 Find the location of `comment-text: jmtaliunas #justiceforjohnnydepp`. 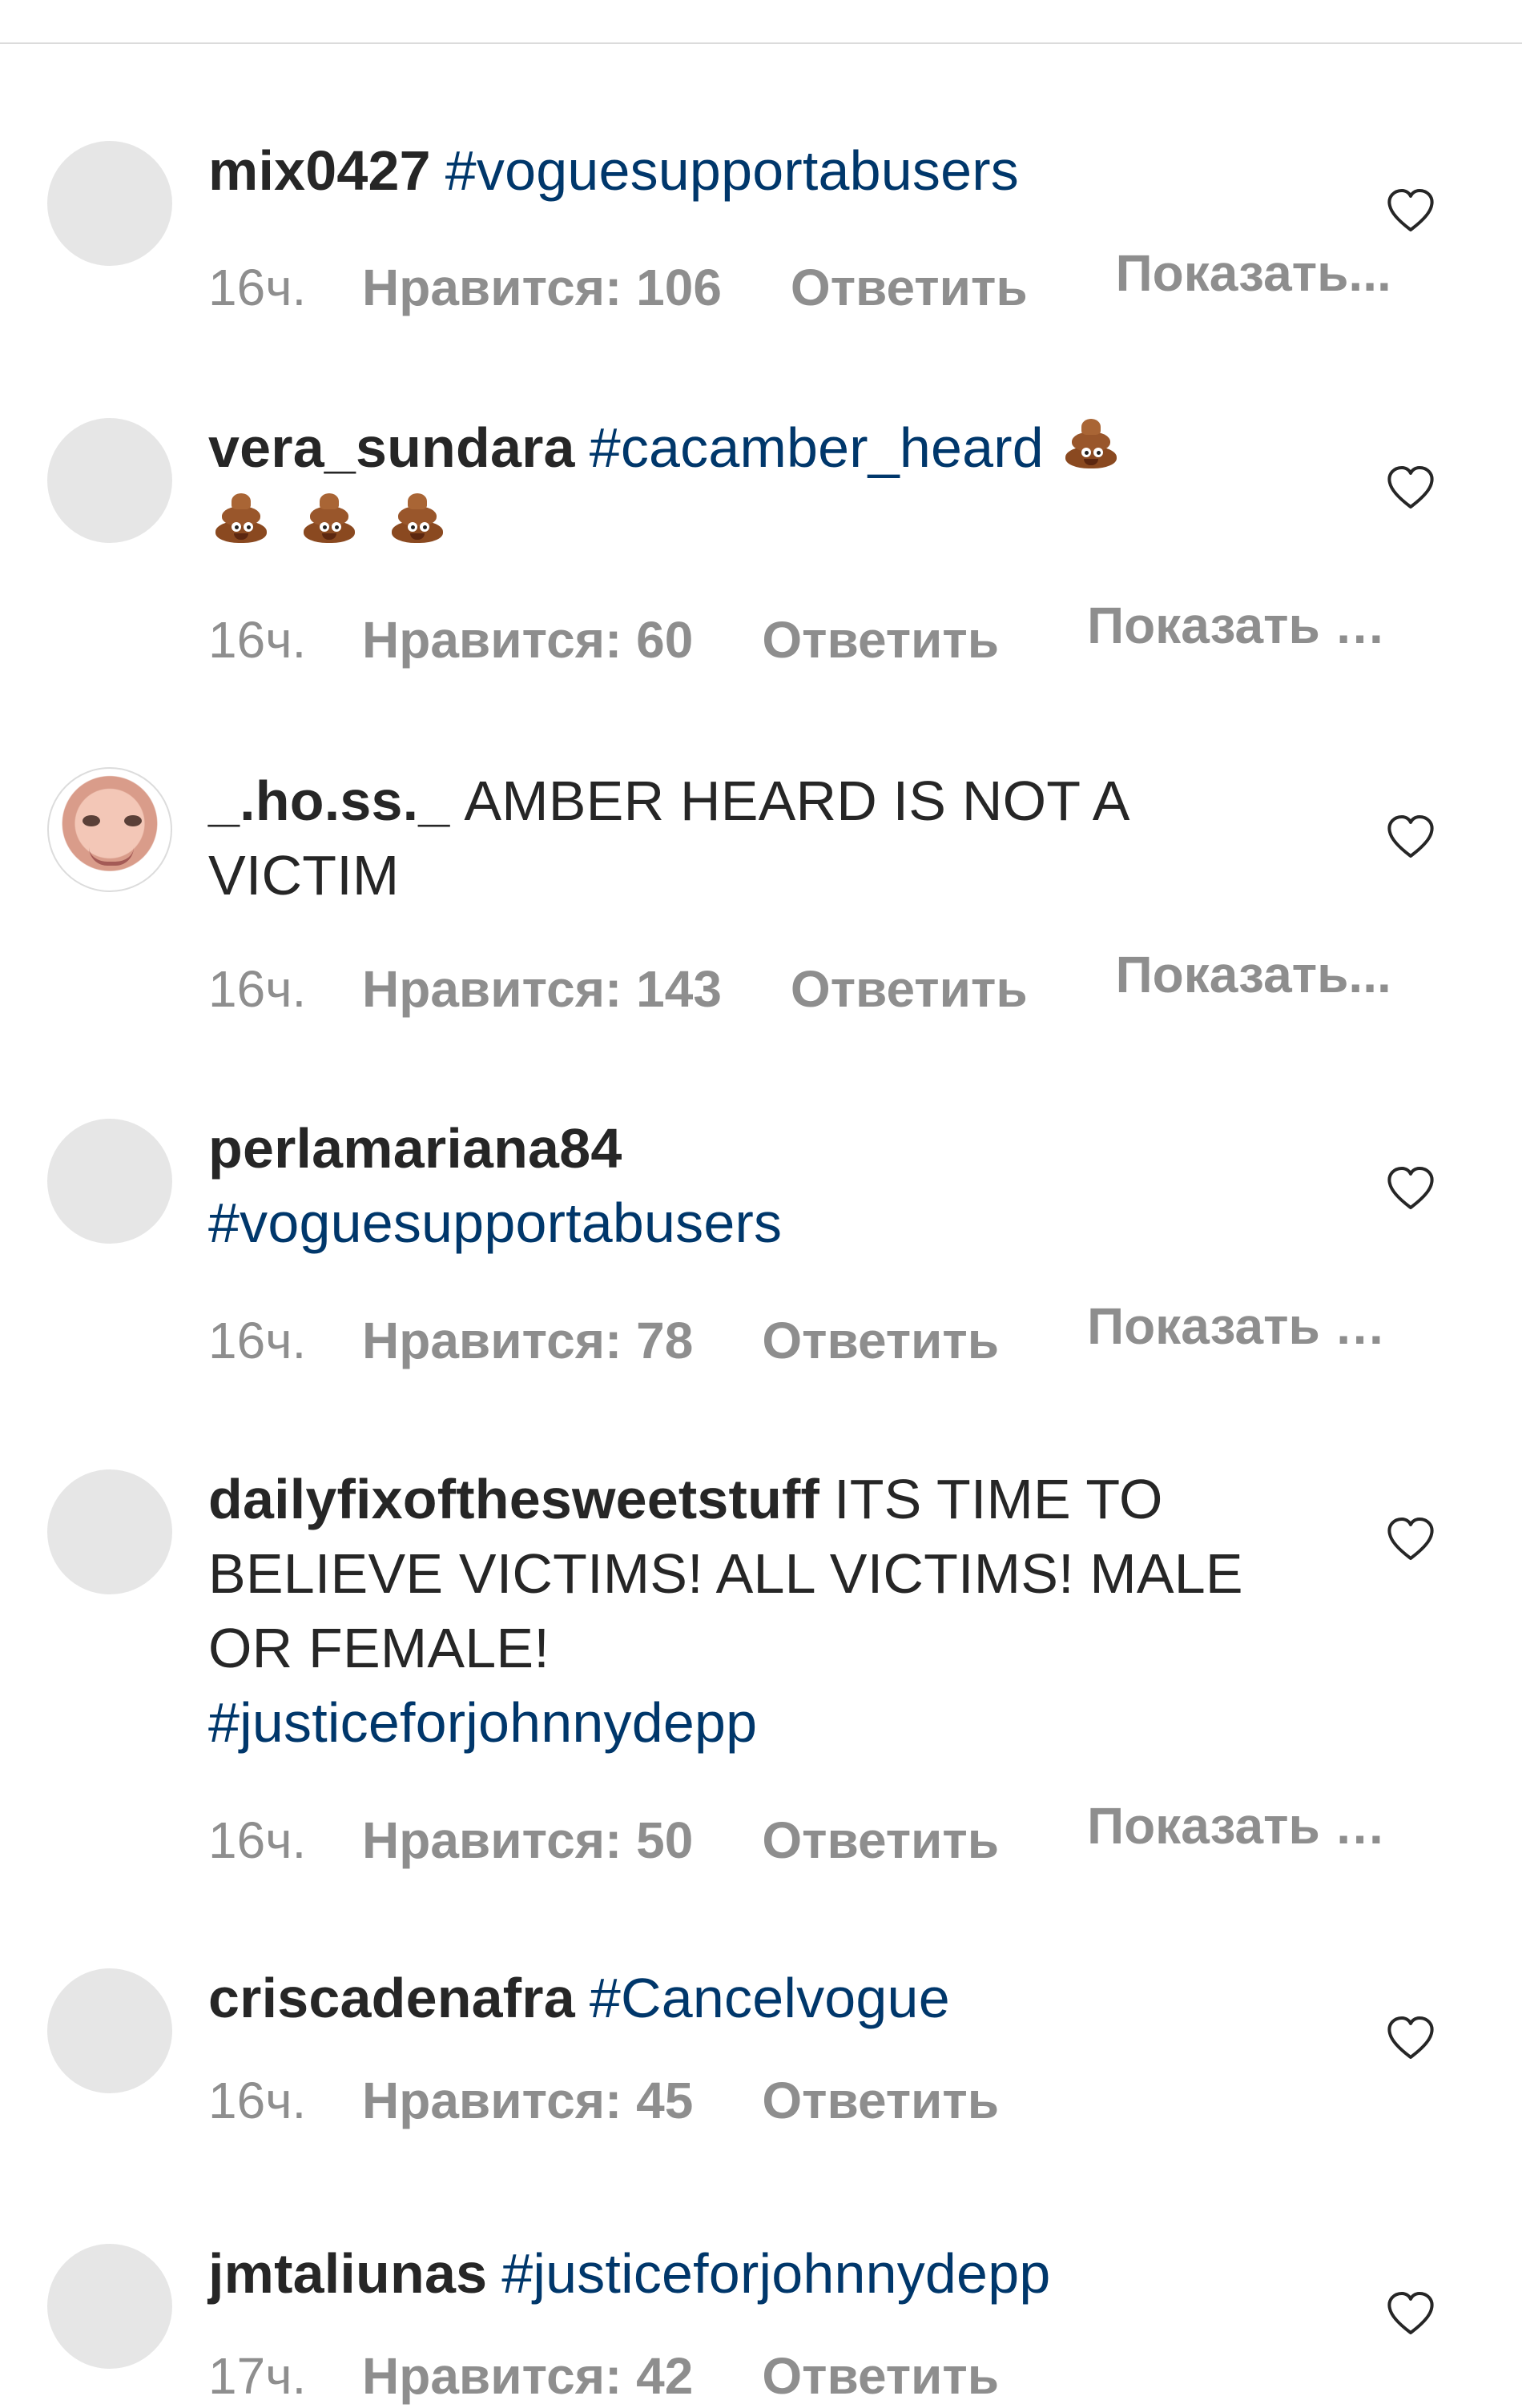

comment-text: jmtaliunas #justiceforjohnnydepp is located at coordinates (737, 2274).